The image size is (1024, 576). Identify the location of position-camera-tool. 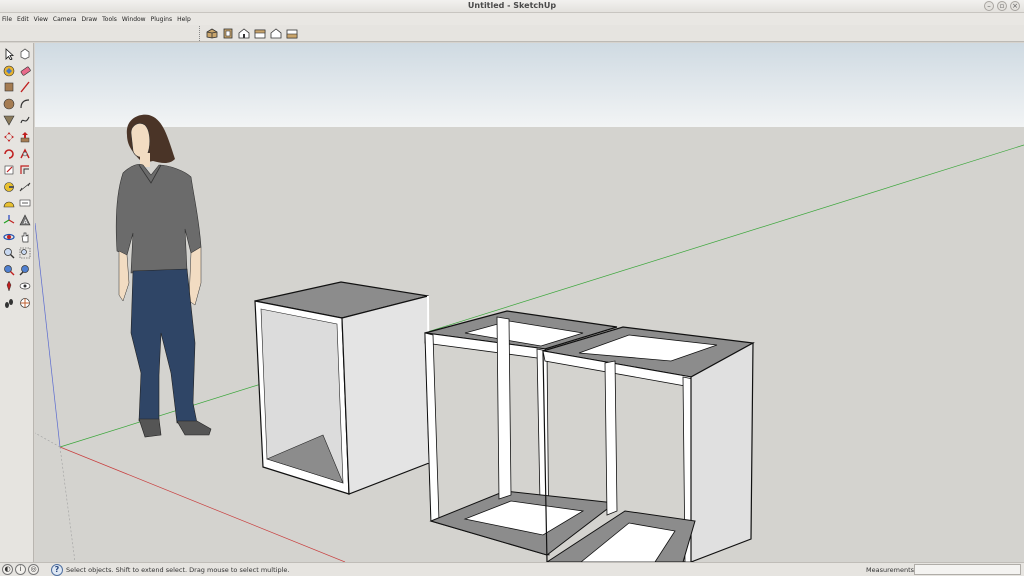
(9, 286).